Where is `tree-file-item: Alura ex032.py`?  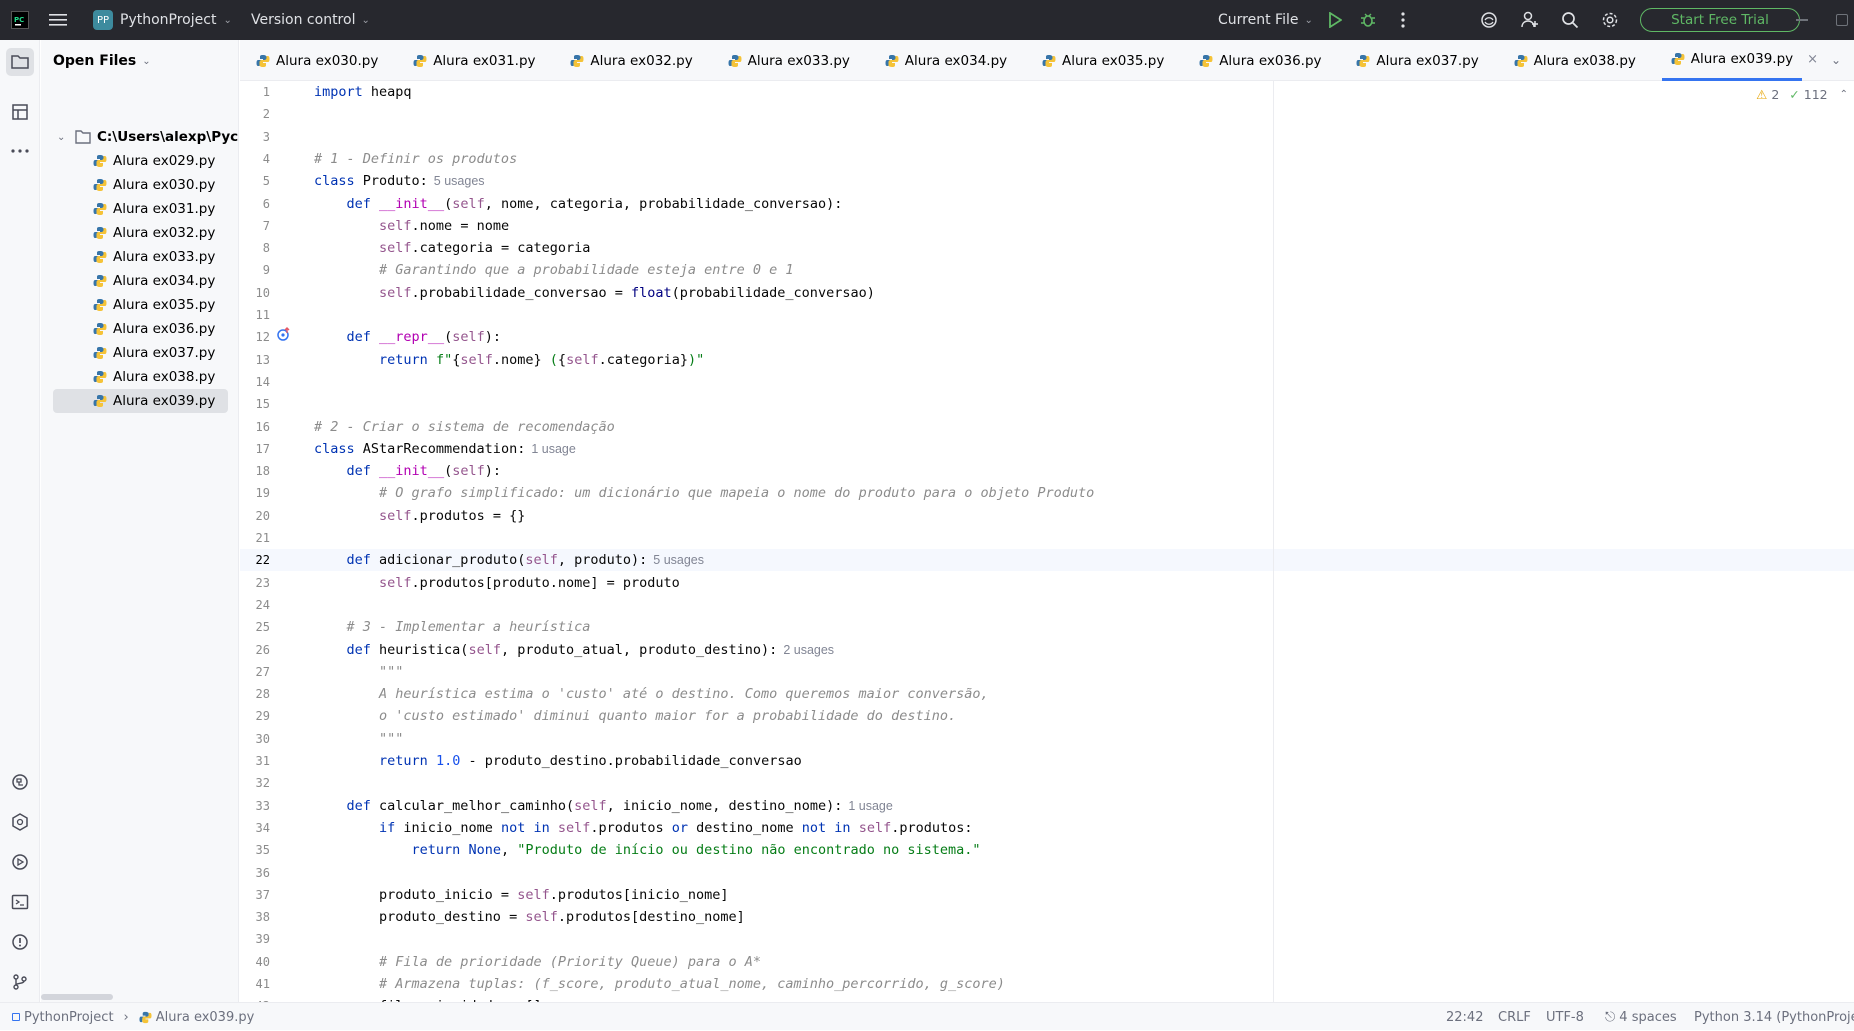 tree-file-item: Alura ex032.py is located at coordinates (140, 233).